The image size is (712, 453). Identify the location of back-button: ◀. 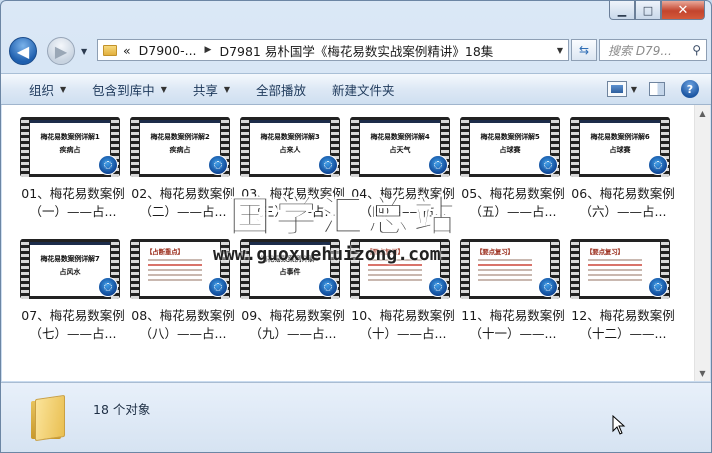
(23, 51).